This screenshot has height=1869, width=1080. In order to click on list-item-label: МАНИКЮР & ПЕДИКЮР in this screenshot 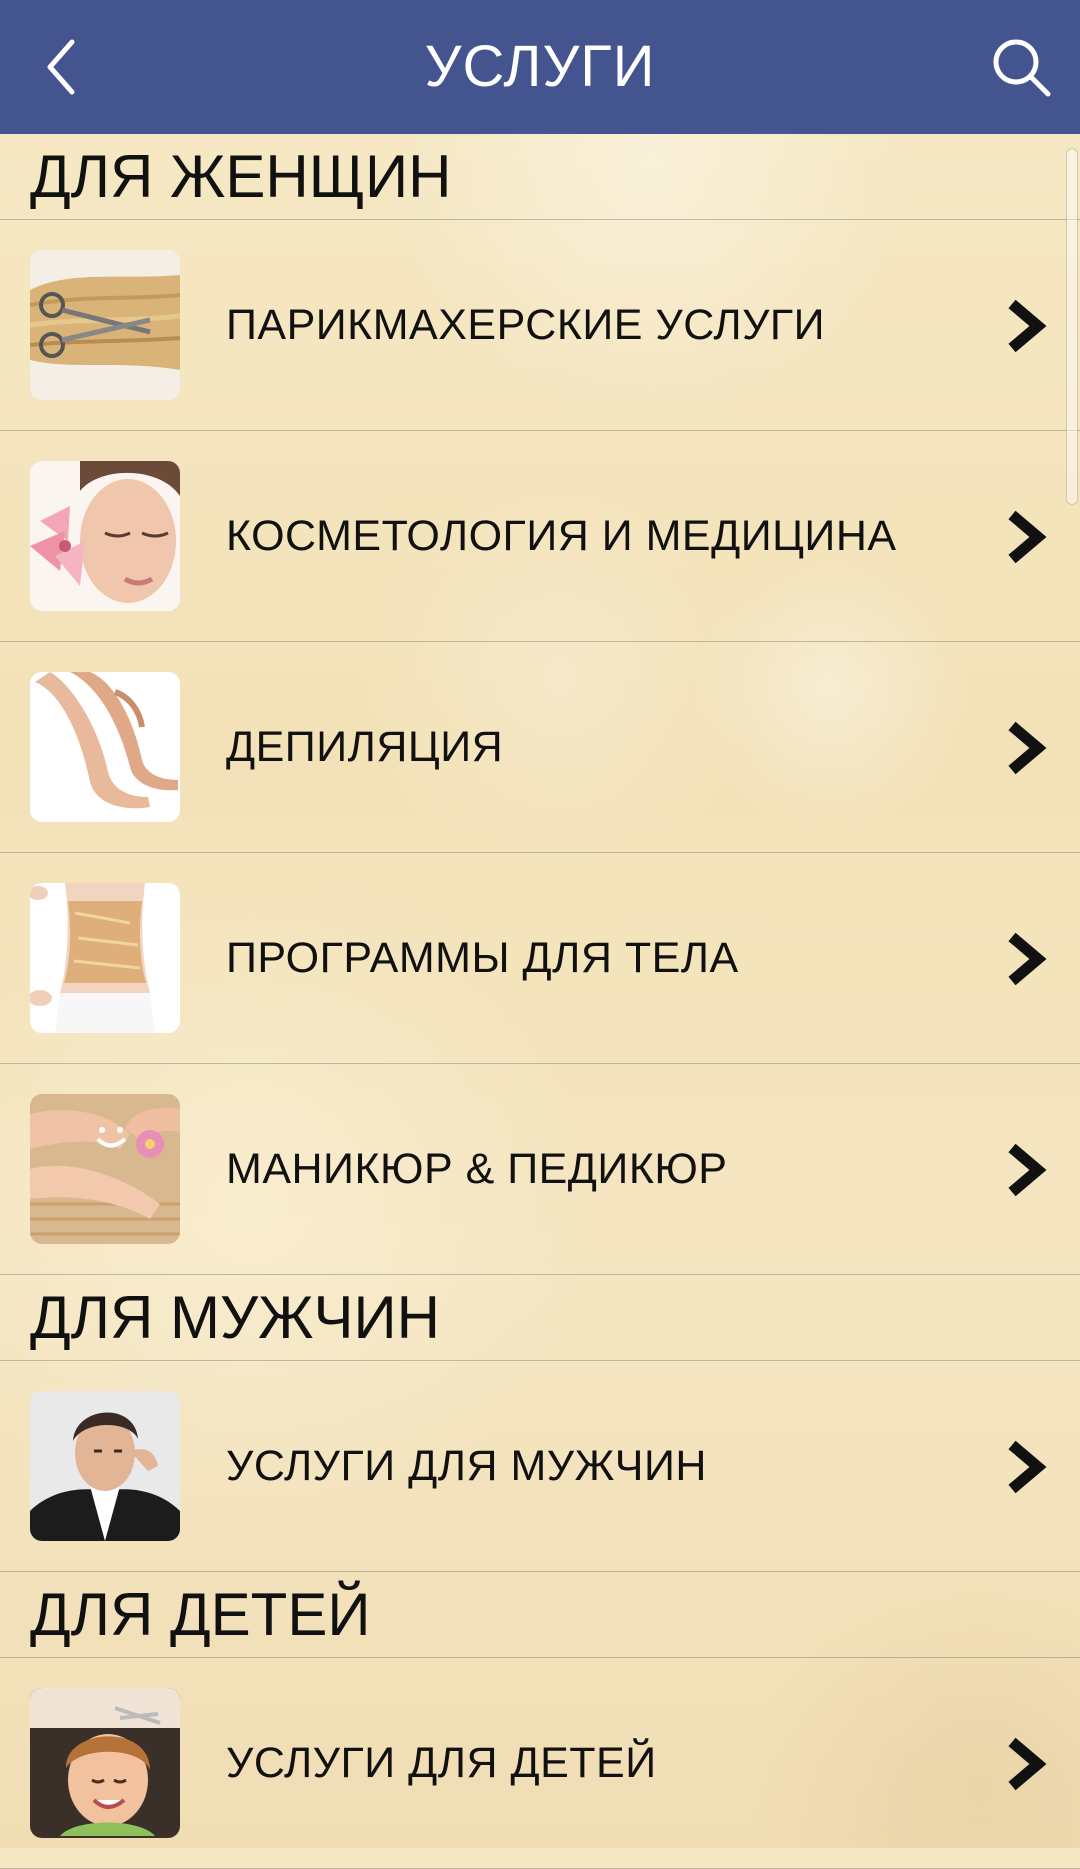, I will do `click(477, 1169)`.